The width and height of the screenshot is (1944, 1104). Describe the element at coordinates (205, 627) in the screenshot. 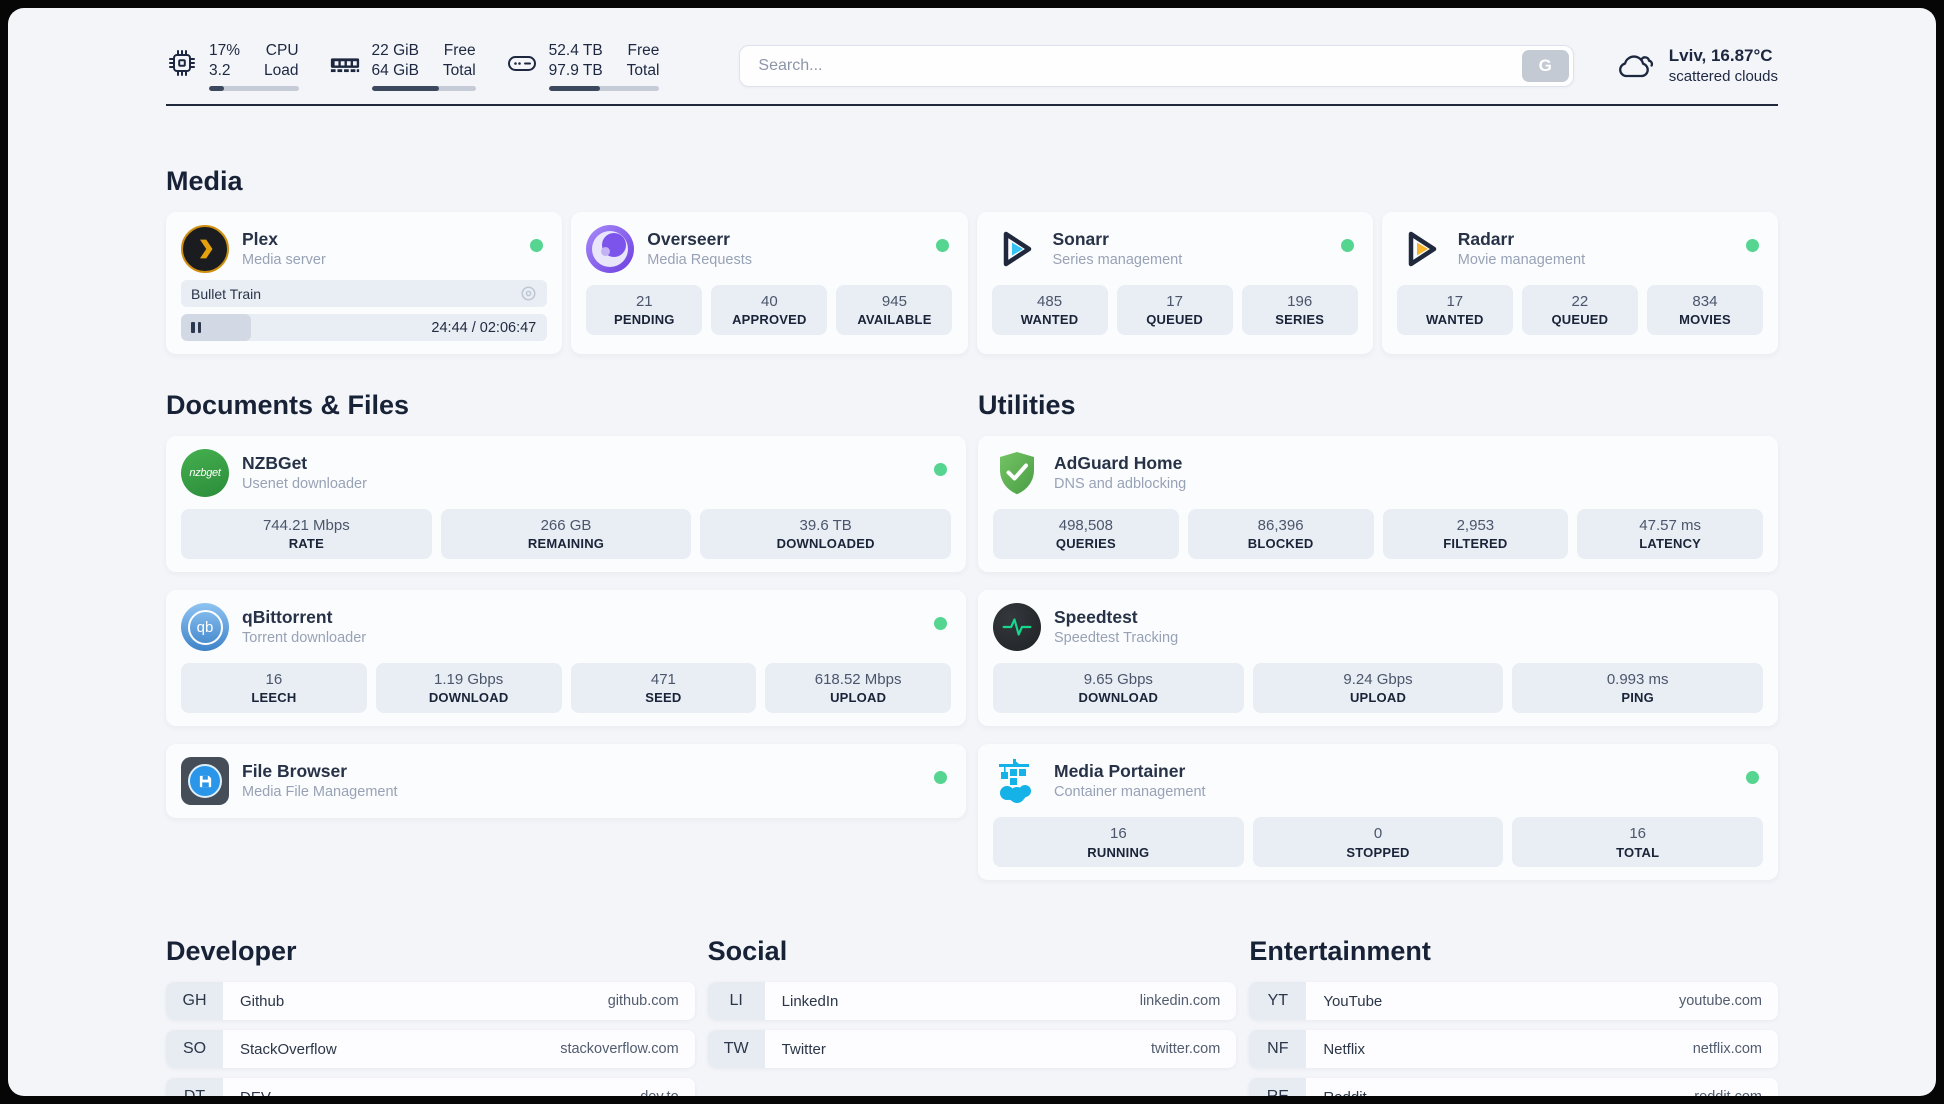

I see `qbittorrent-icon: qb` at that location.